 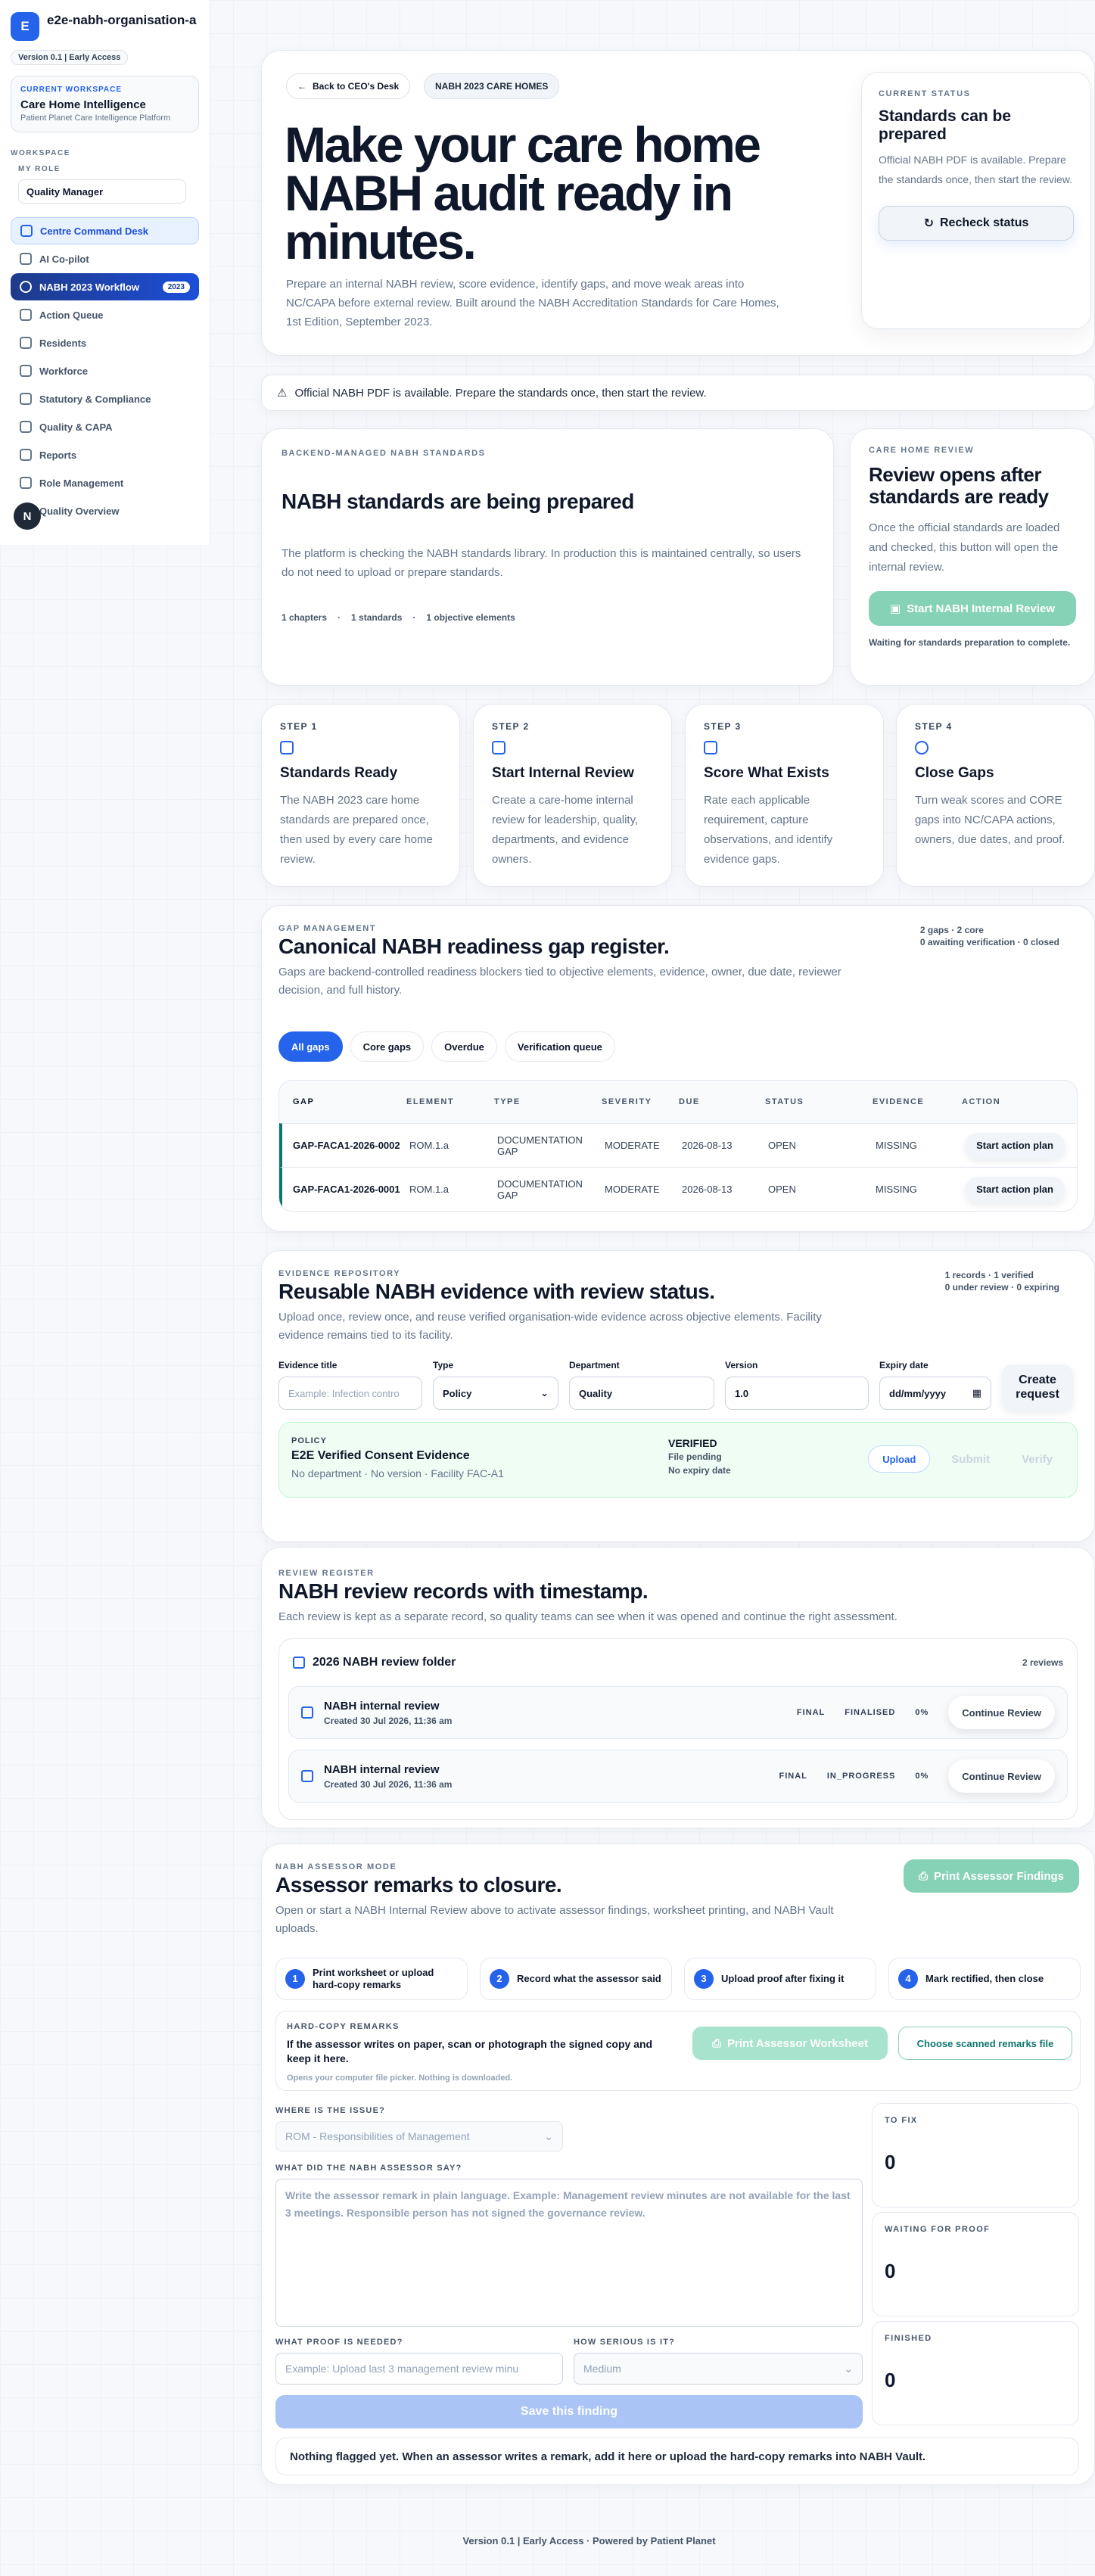 What do you see at coordinates (589, 1978) in the screenshot?
I see `step-label: Record what the assessor said` at bounding box center [589, 1978].